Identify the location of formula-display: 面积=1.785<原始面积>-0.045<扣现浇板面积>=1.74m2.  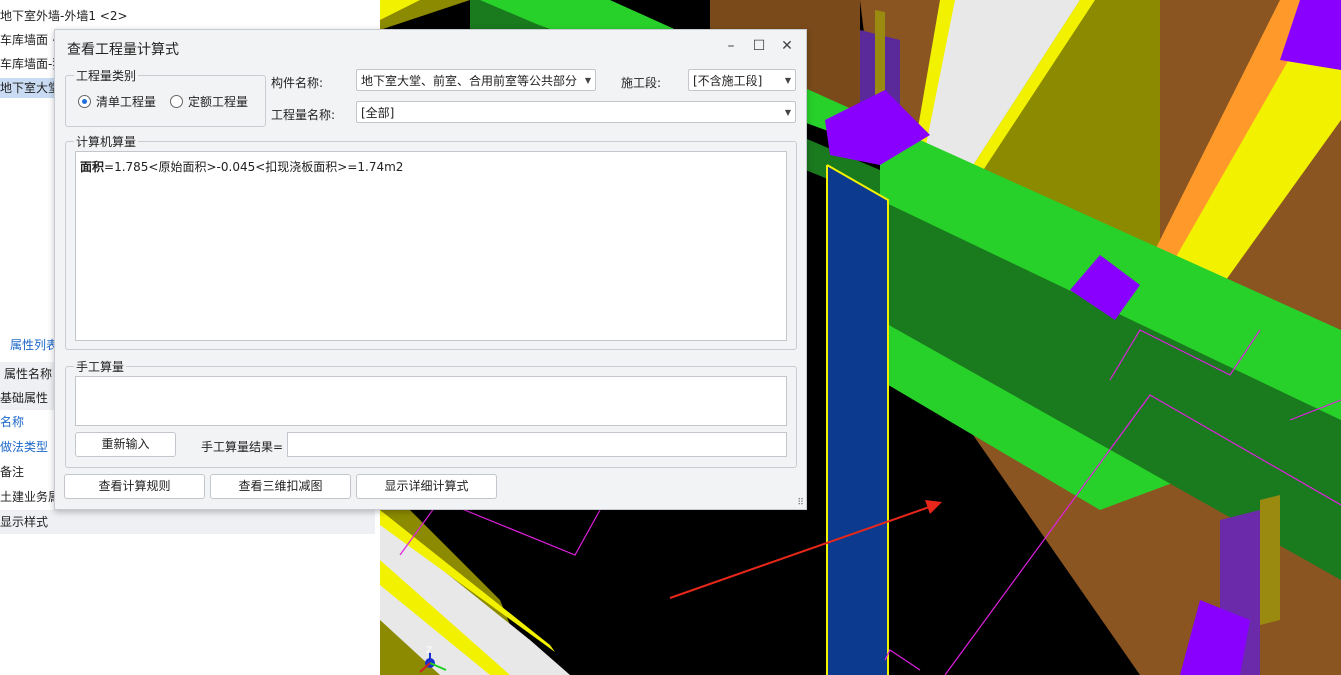
(431, 246).